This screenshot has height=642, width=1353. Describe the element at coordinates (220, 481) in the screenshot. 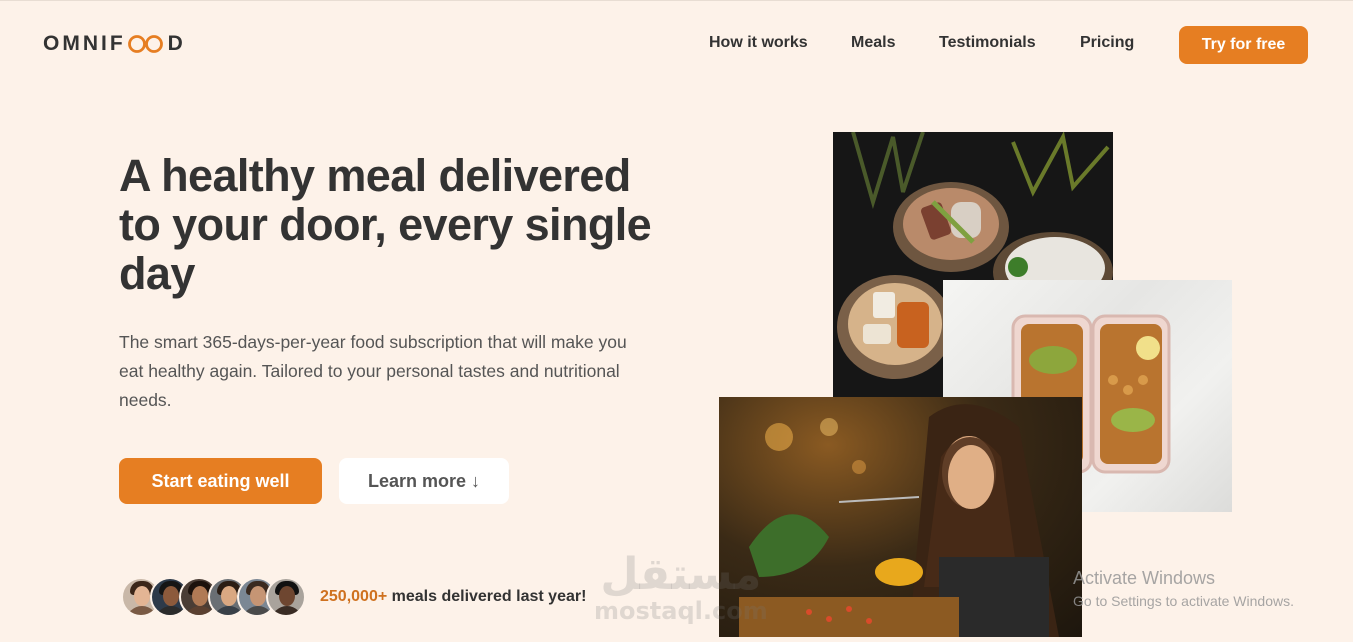

I see `start-eating-well-button: Start eating well` at that location.